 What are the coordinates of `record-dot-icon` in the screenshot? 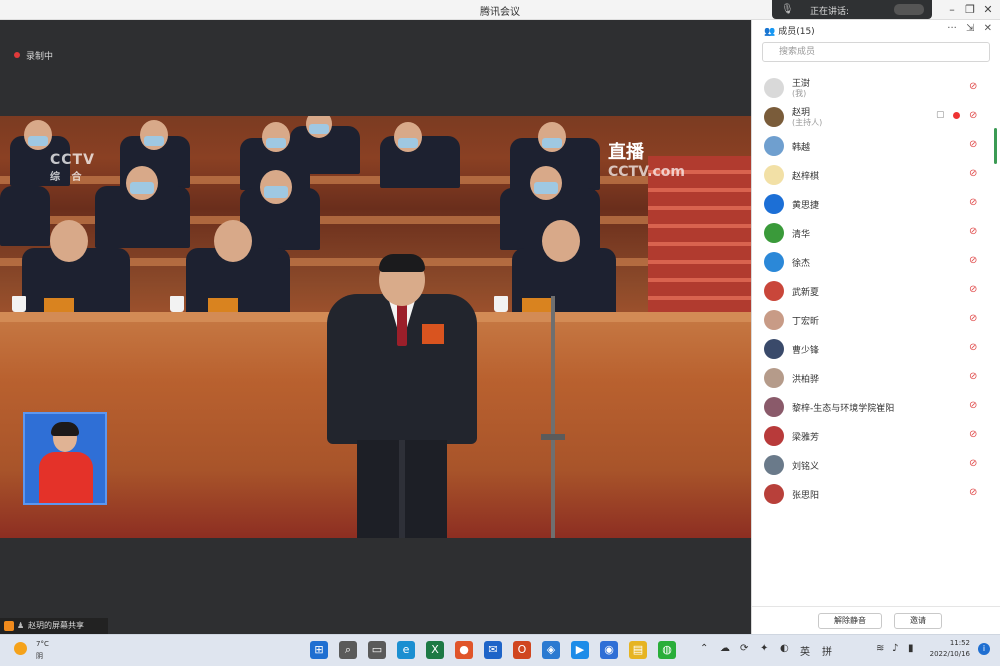 It's located at (17, 55).